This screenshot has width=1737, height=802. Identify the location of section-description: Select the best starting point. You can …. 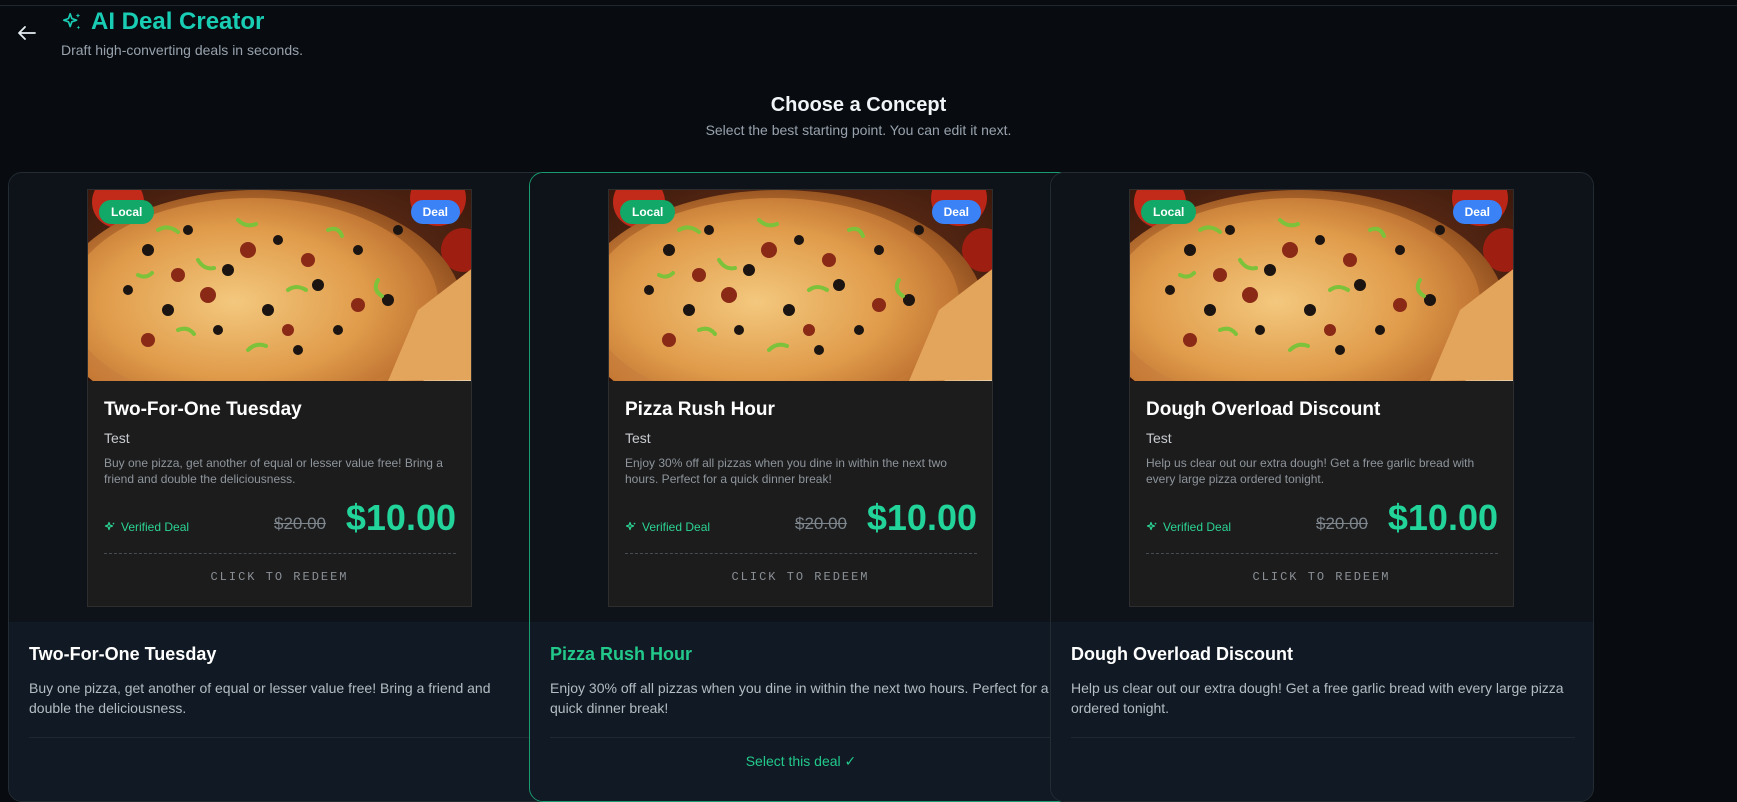
(858, 130).